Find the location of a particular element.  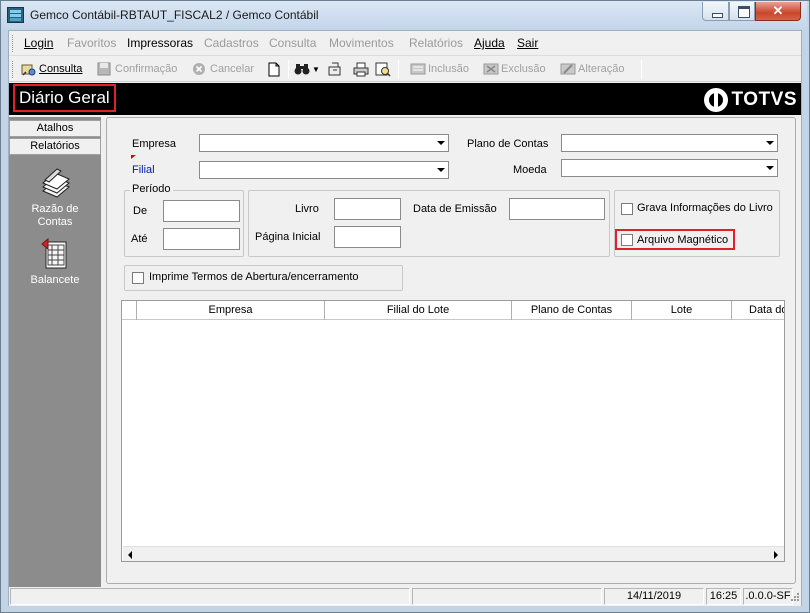

consulta-button: Consulta is located at coordinates (51, 69).